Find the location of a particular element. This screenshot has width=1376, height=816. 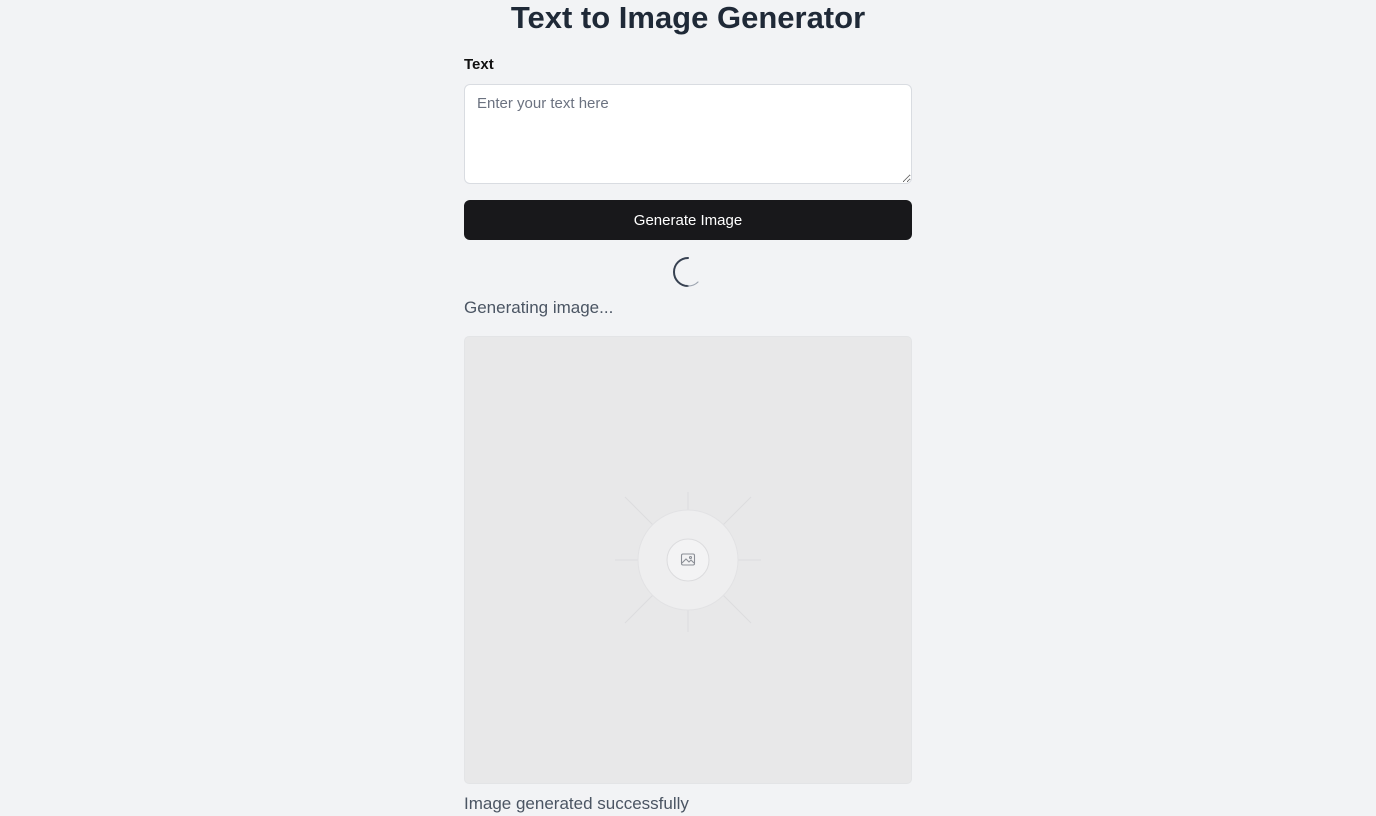

page-title: Text to Image Generator is located at coordinates (688, 17).